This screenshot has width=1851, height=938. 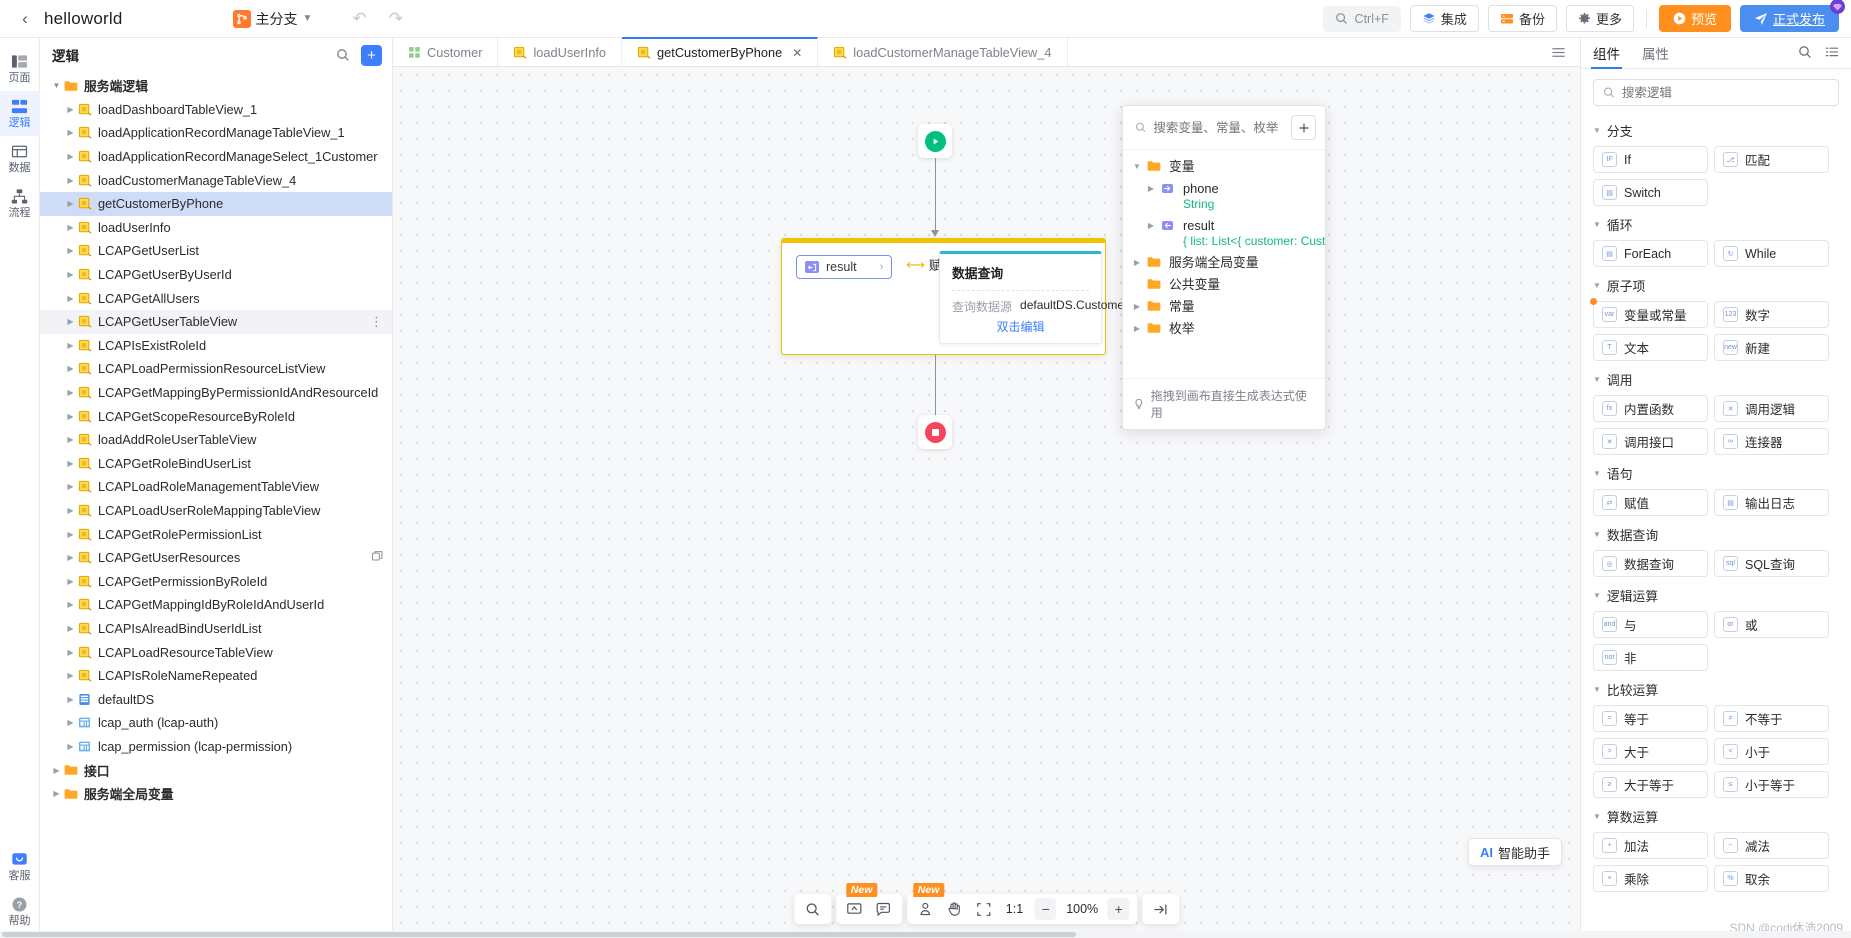 I want to click on flow-end-node, so click(x=935, y=432).